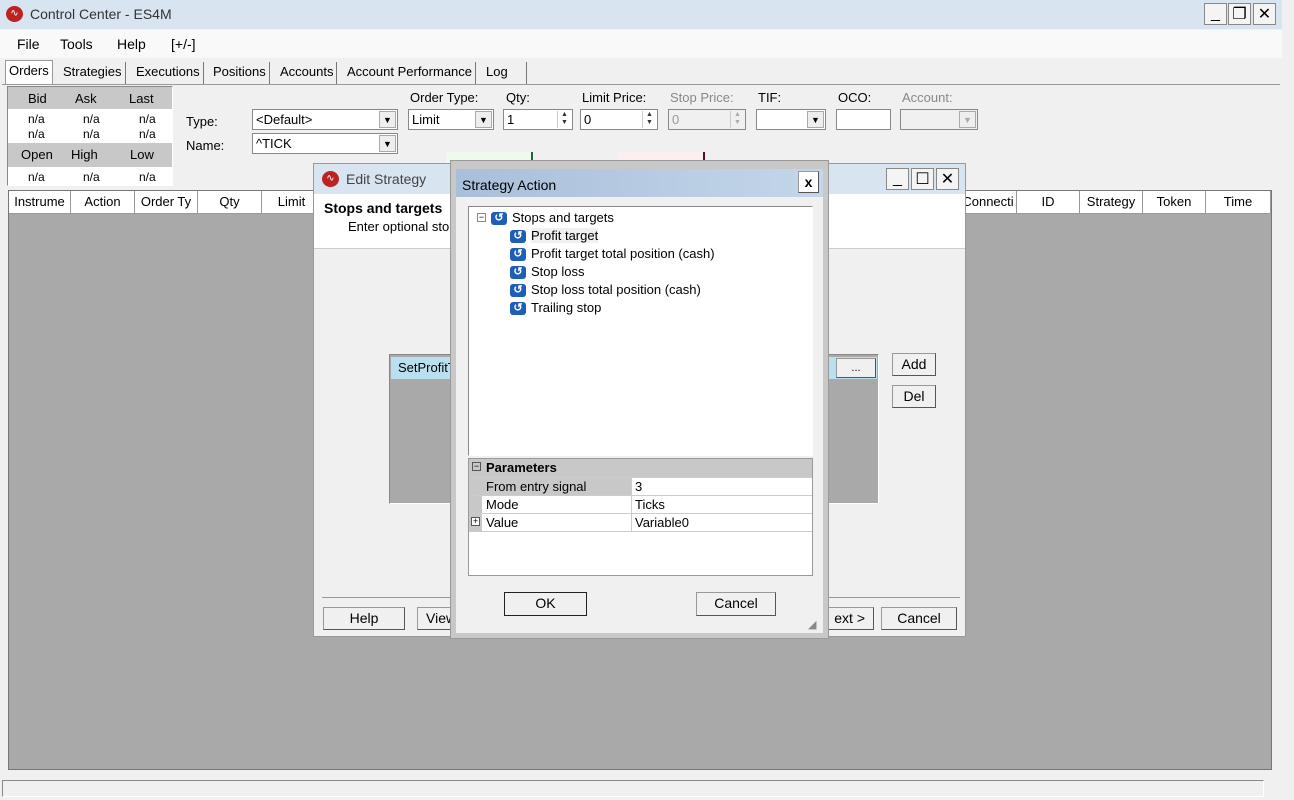 Image resolution: width=1294 pixels, height=800 pixels. I want to click on parameters-header: − Parameters, so click(640, 468).